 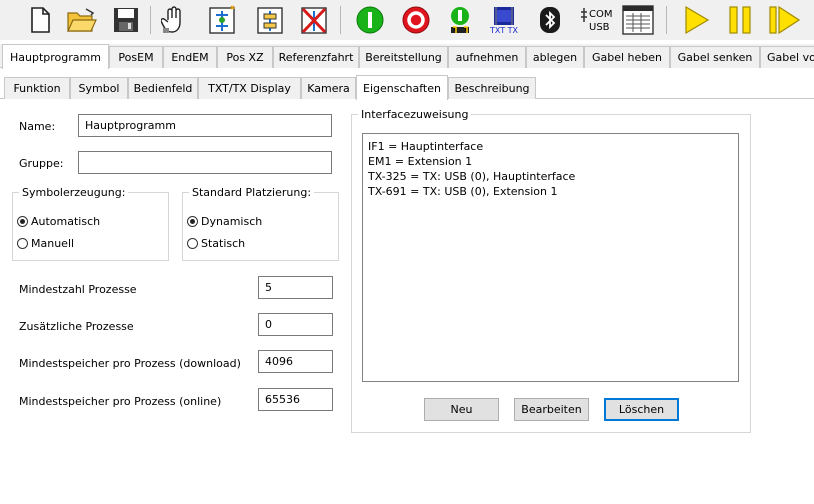 What do you see at coordinates (192, 221) in the screenshot?
I see `radio-dynamisch-indicator` at bounding box center [192, 221].